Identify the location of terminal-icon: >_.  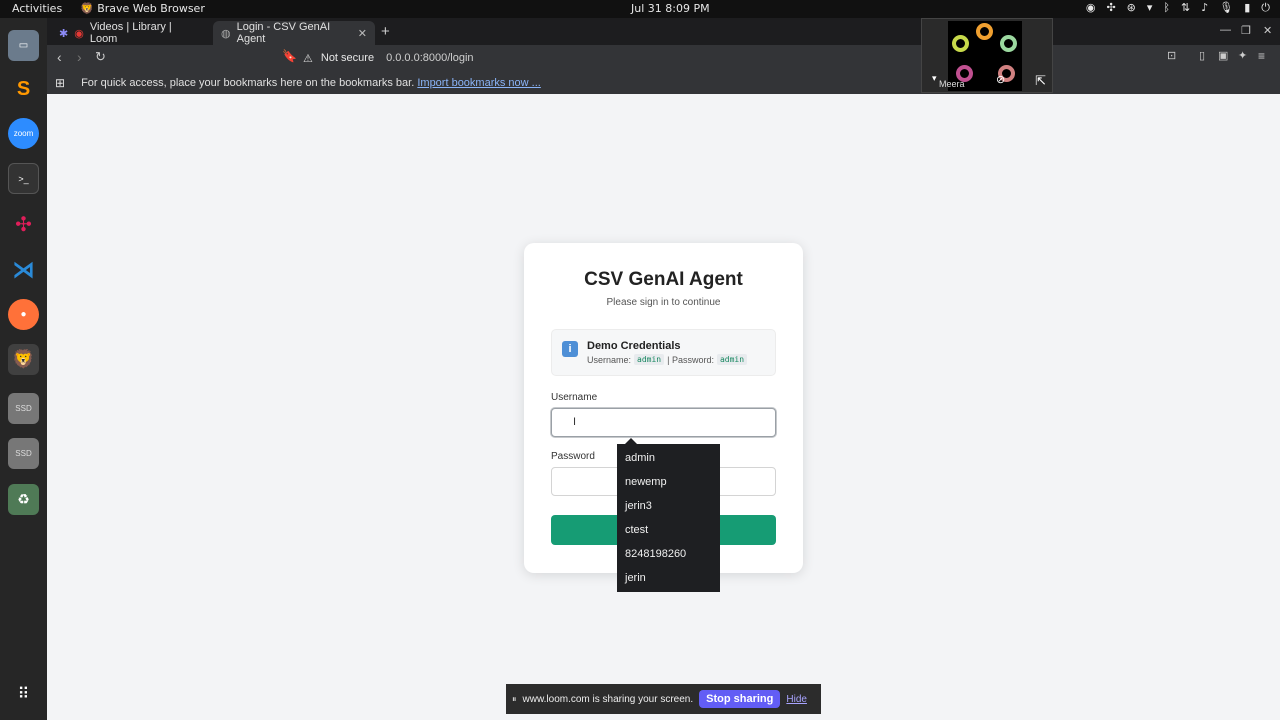
(23, 178).